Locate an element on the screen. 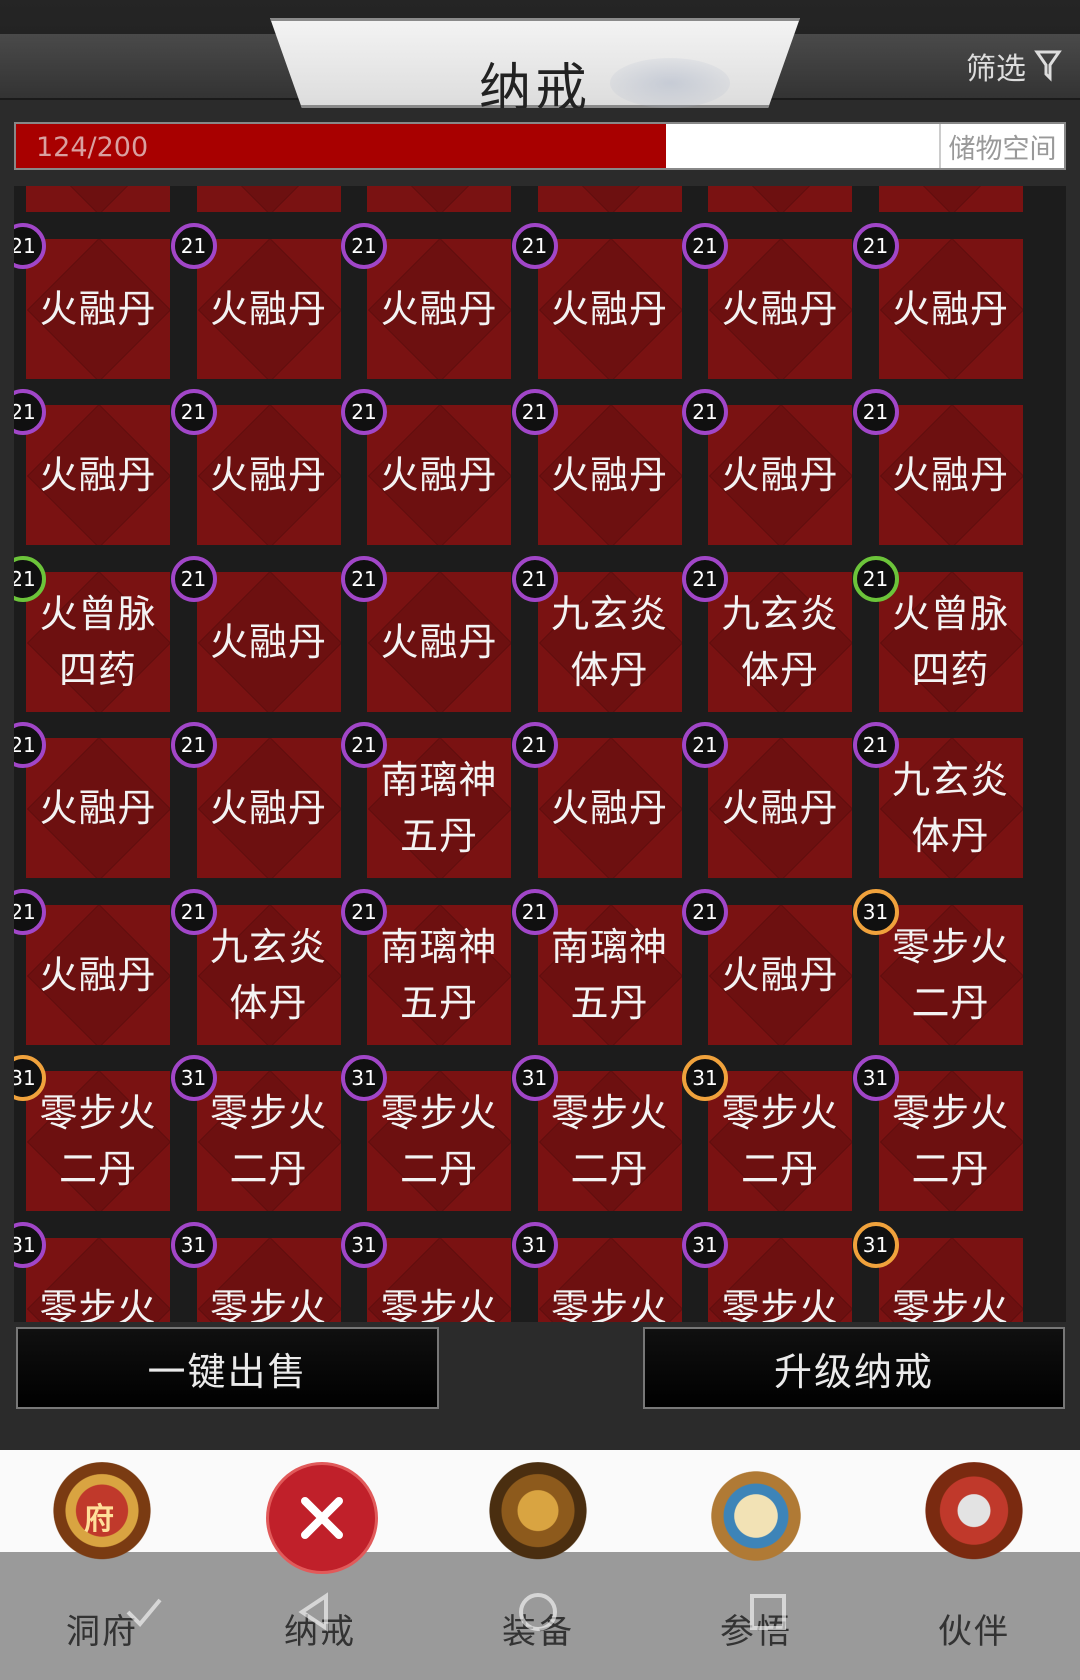 Image resolution: width=1080 pixels, height=1680 pixels. upgrade-ring-button: 升级纳戒 is located at coordinates (854, 1368).